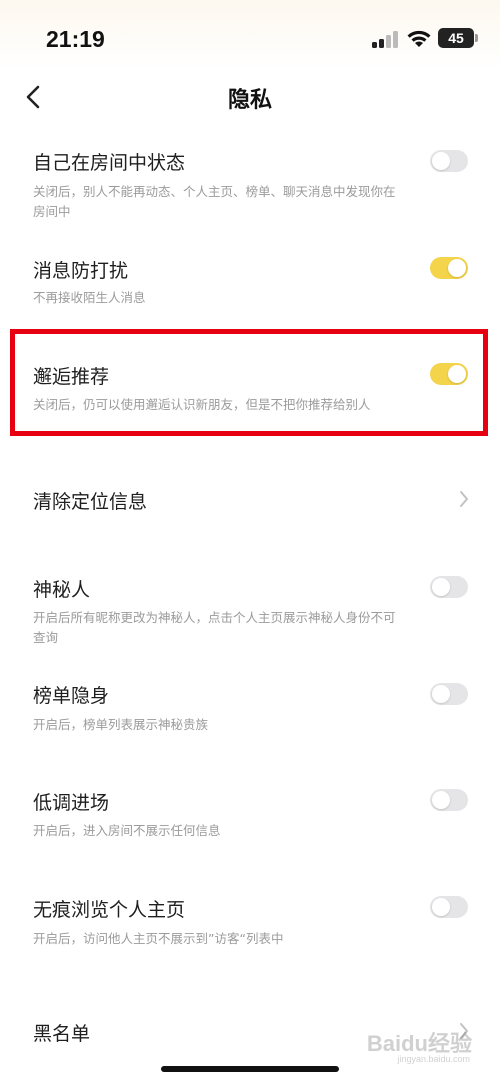  I want to click on setting-desc: 开启后，榜单列表展示神秘贵族, so click(121, 724).